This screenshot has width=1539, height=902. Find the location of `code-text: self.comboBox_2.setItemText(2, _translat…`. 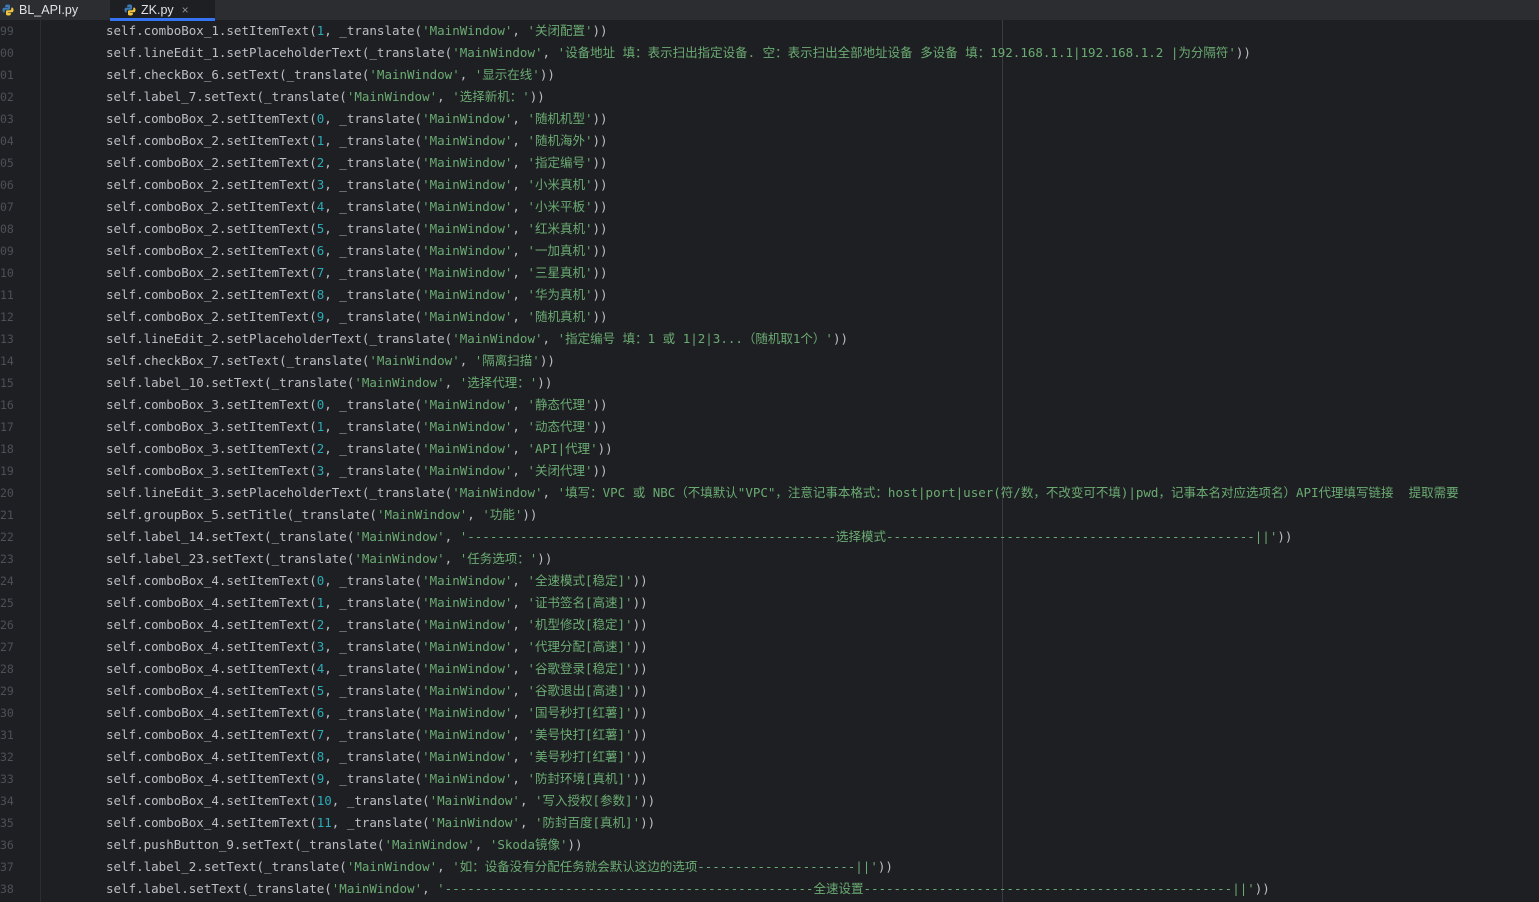

code-text: self.comboBox_2.setItemText(2, _translat… is located at coordinates (357, 163).